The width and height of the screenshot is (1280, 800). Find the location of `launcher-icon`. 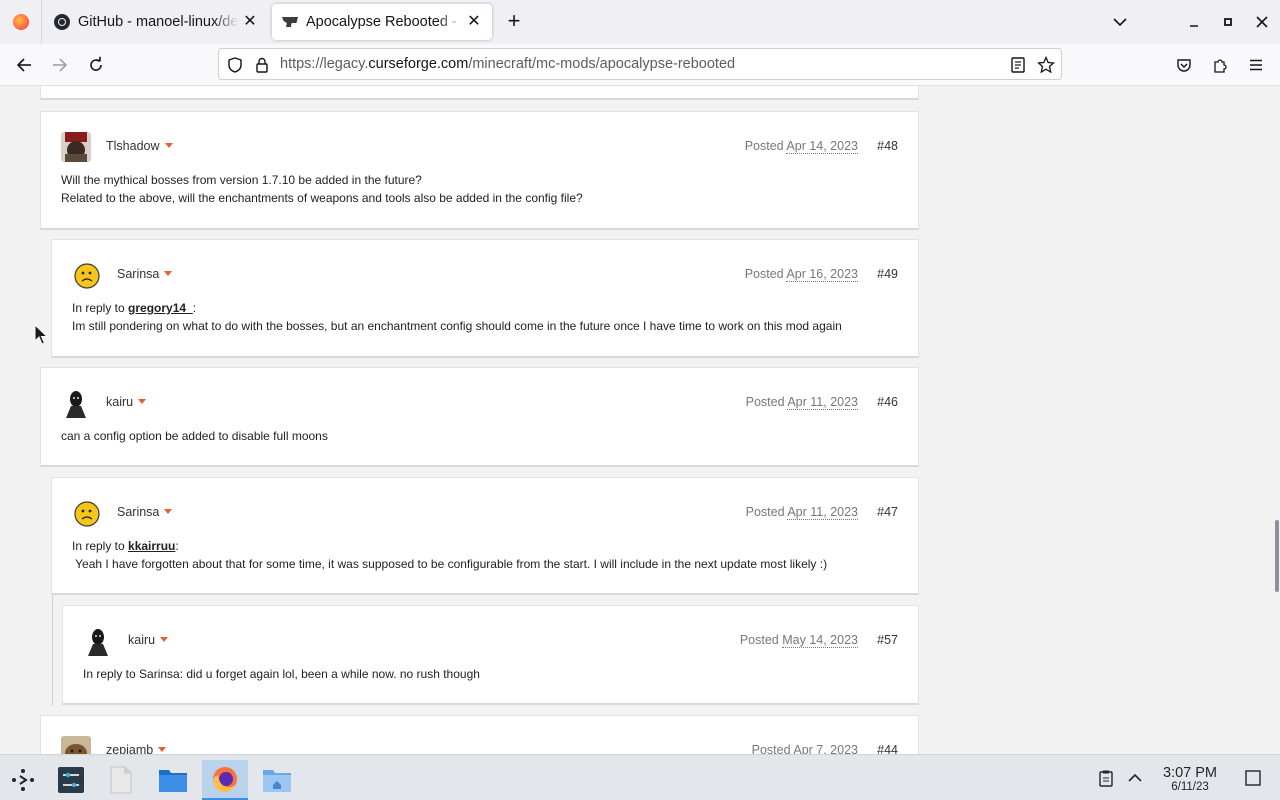

launcher-icon is located at coordinates (23, 780).